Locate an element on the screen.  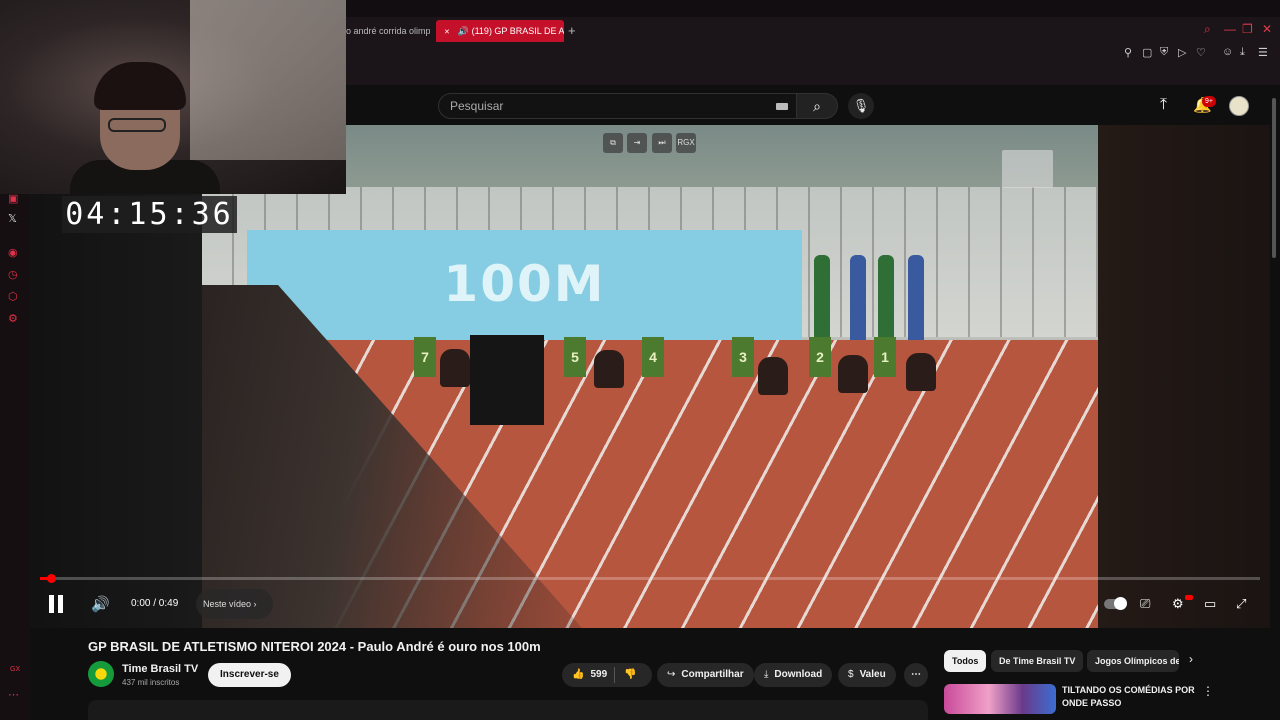
volume-icon: 🔊 is located at coordinates (100, 604).